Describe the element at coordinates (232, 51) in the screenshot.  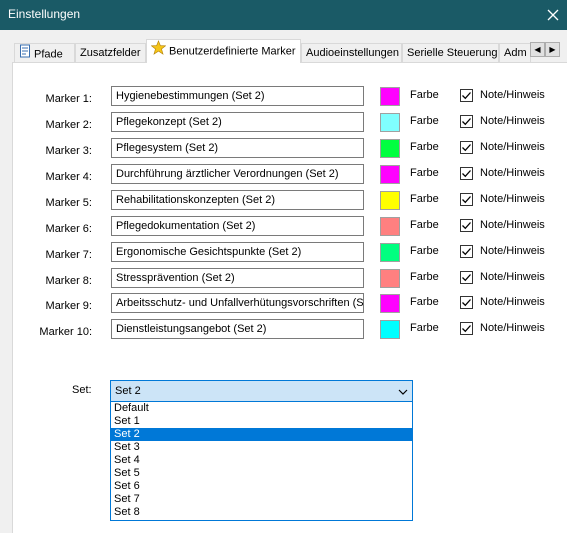
I see `tab-label: Benutzerdefinierte Marker` at that location.